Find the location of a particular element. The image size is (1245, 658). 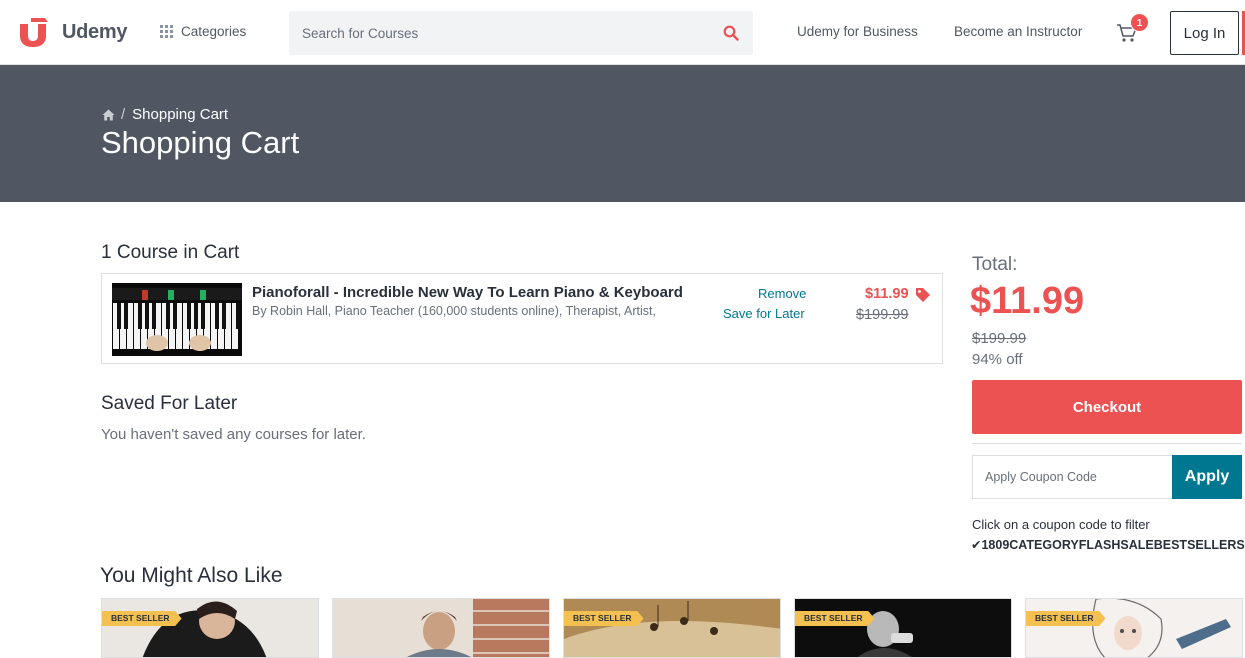

login-button: Log In is located at coordinates (1204, 33).